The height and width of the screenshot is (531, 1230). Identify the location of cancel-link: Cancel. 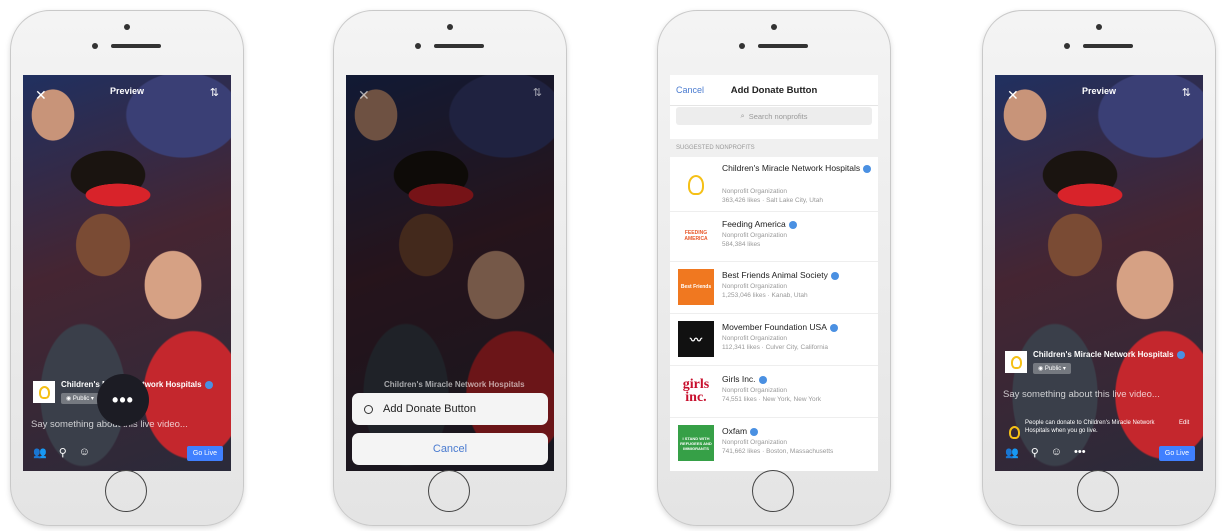
(690, 90).